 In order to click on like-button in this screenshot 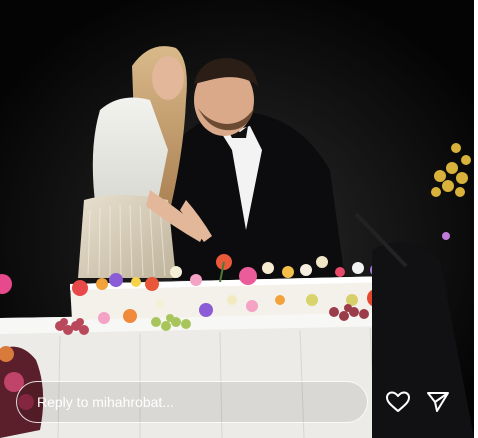, I will do `click(398, 402)`.